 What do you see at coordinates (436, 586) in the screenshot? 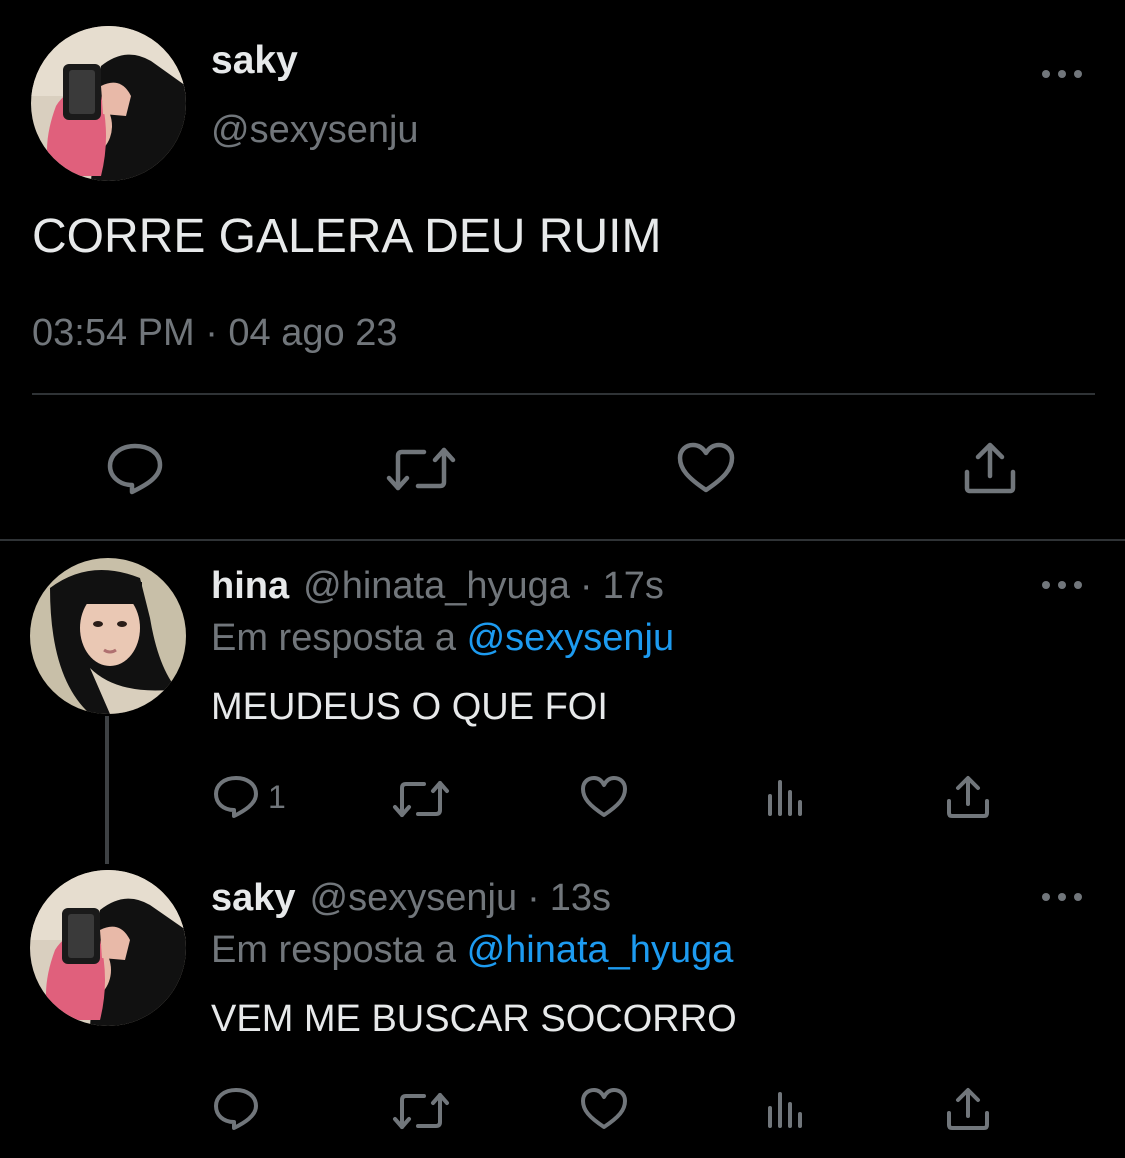
I see `reply-author-handle: @hinata_hyuga` at bounding box center [436, 586].